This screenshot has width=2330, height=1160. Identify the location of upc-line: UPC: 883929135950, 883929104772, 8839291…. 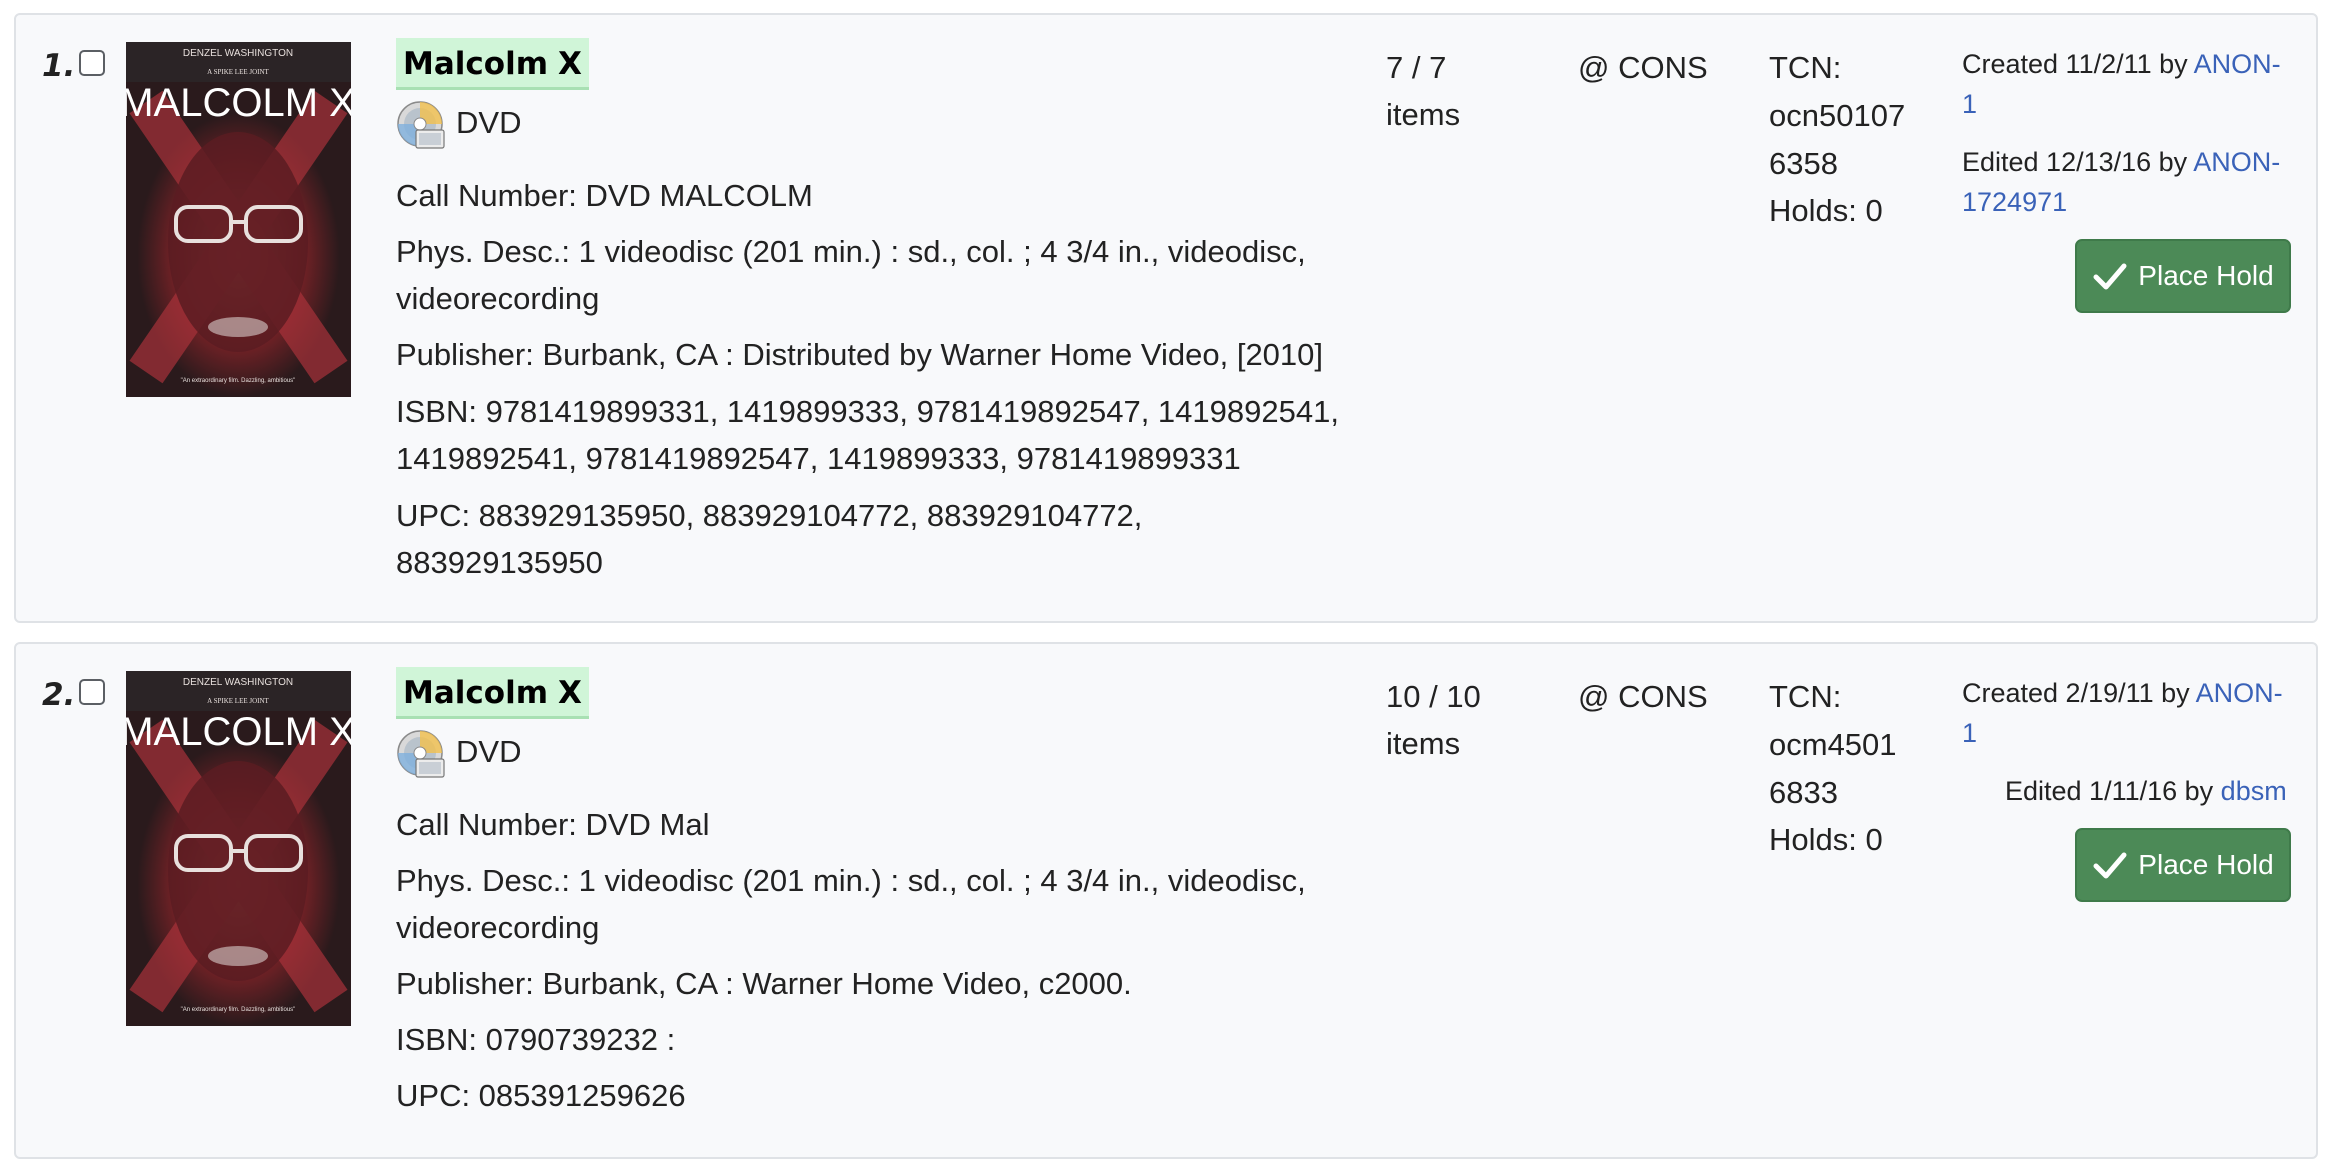
(769, 515).